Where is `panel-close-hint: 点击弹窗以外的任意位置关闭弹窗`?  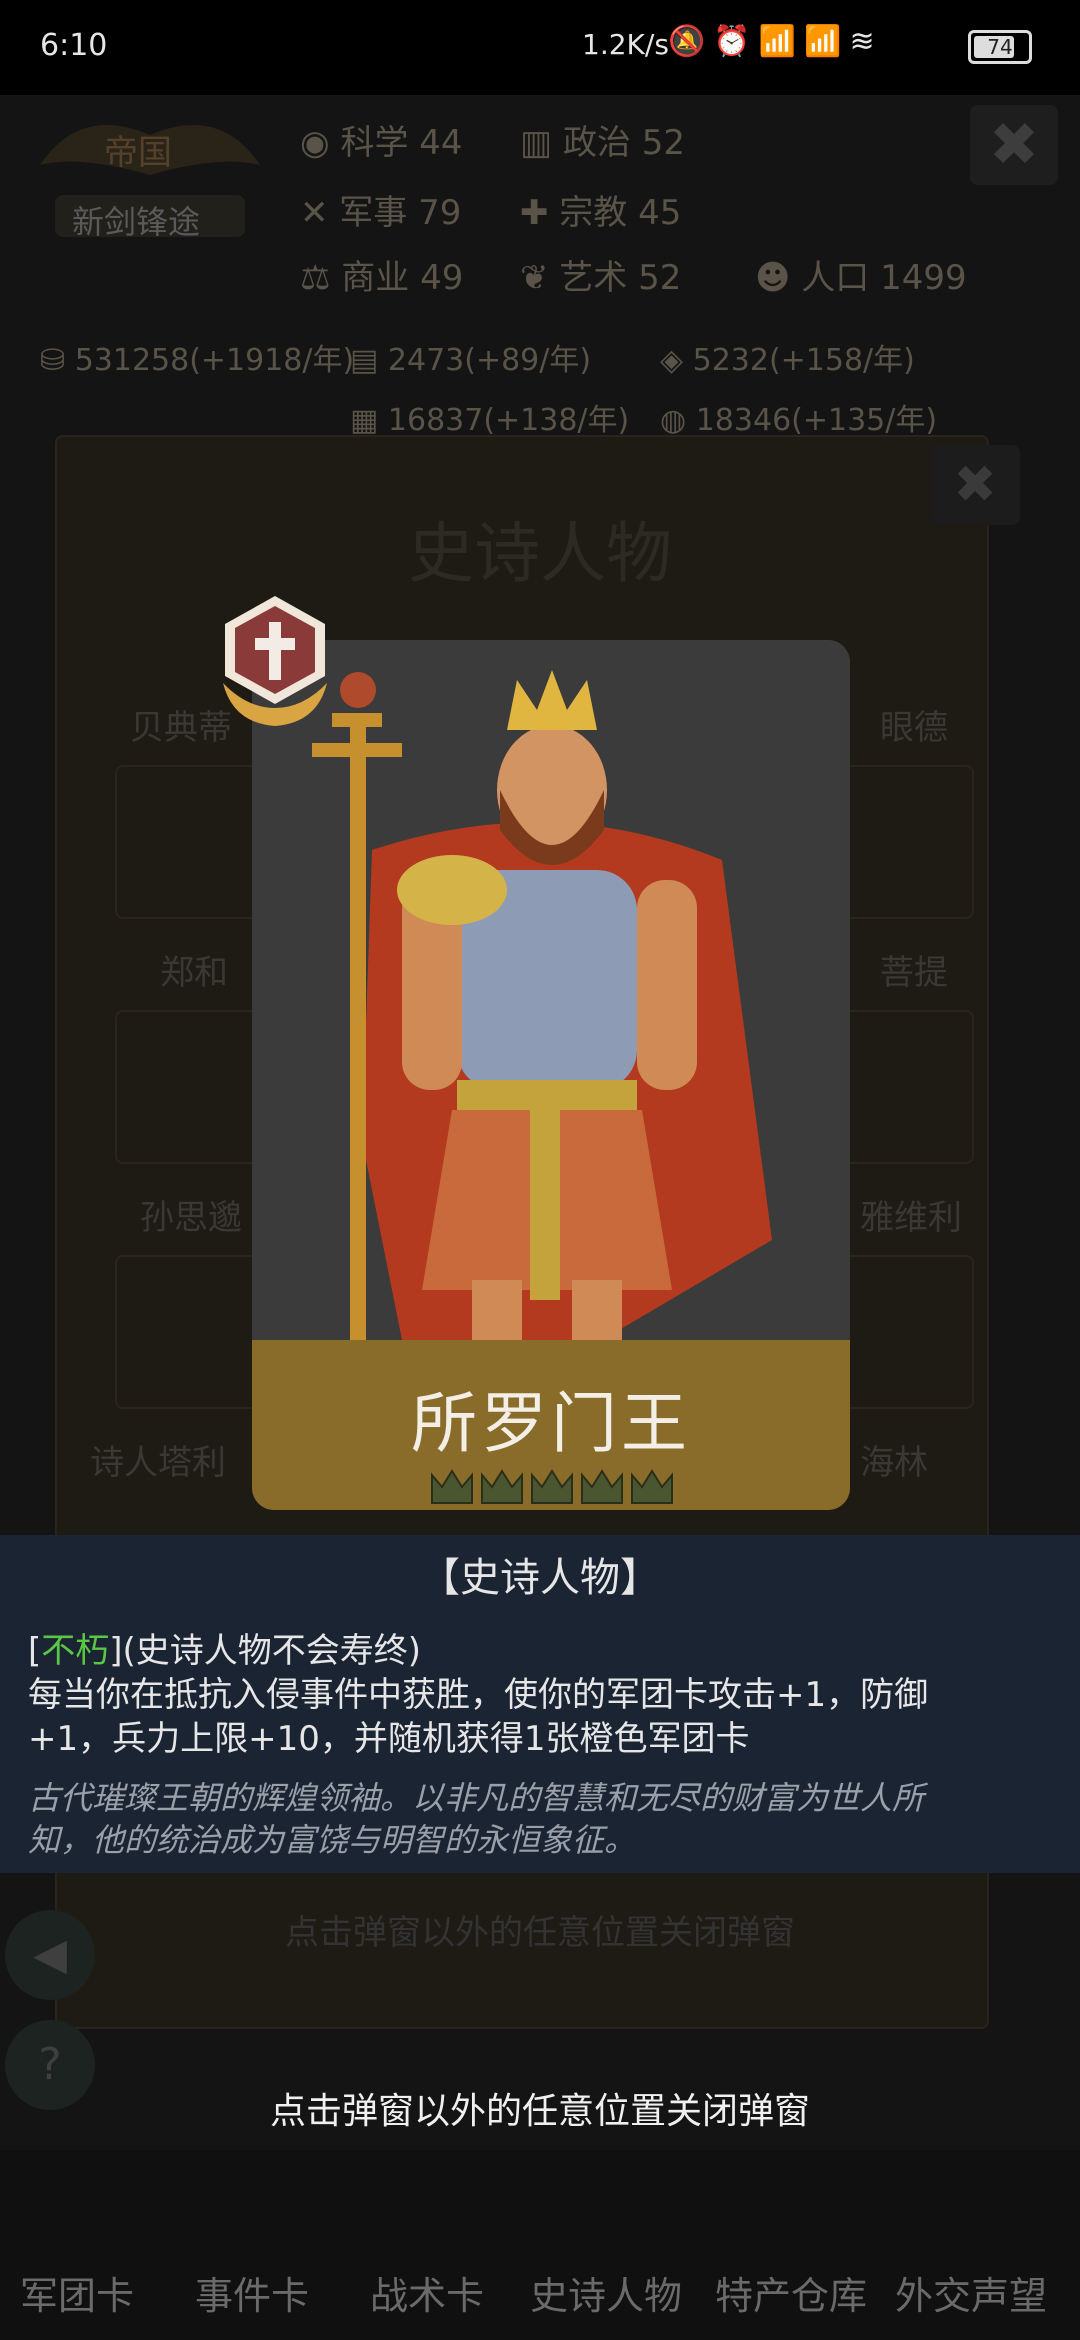
panel-close-hint: 点击弹窗以外的任意位置关闭弹窗 is located at coordinates (540, 1933).